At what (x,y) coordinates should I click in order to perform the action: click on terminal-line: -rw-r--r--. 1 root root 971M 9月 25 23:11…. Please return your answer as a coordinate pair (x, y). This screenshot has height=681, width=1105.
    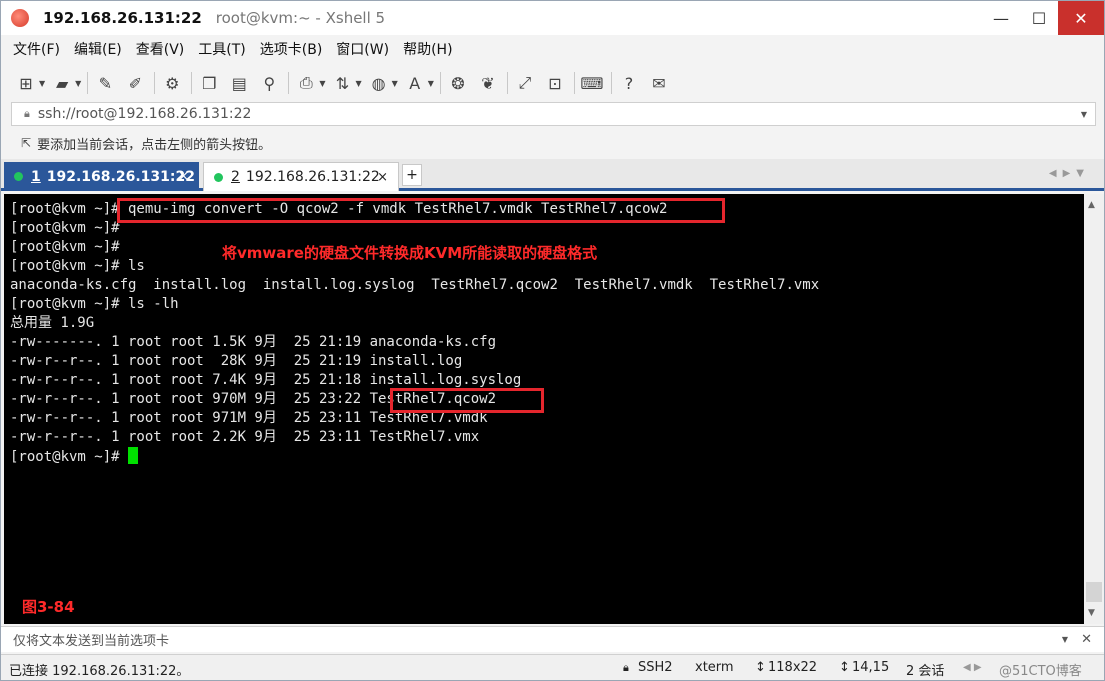
    Looking at the image, I should click on (249, 418).